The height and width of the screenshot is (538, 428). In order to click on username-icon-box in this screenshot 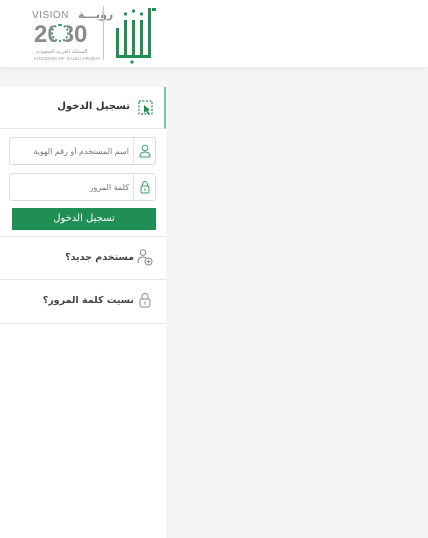, I will do `click(144, 151)`.